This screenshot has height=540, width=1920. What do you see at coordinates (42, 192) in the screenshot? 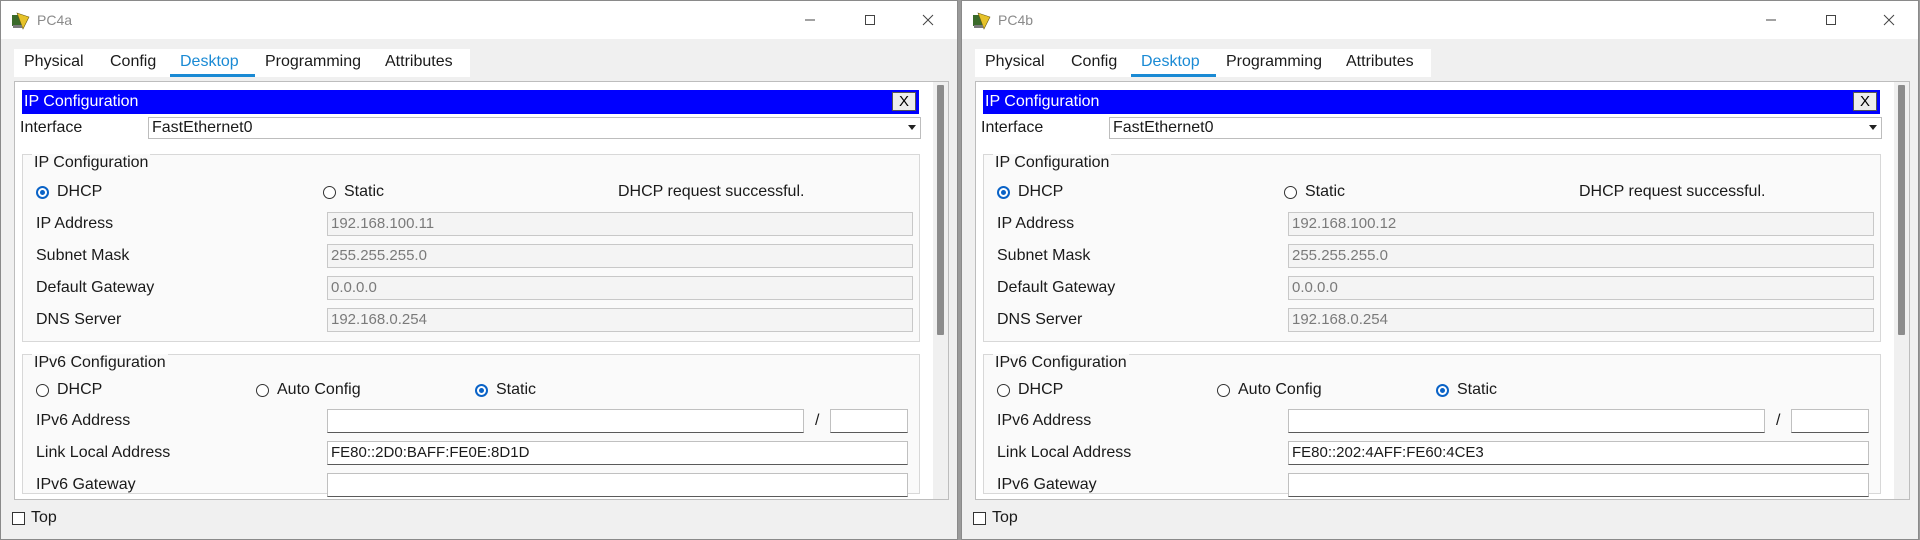
I see `radio-selected-icon` at bounding box center [42, 192].